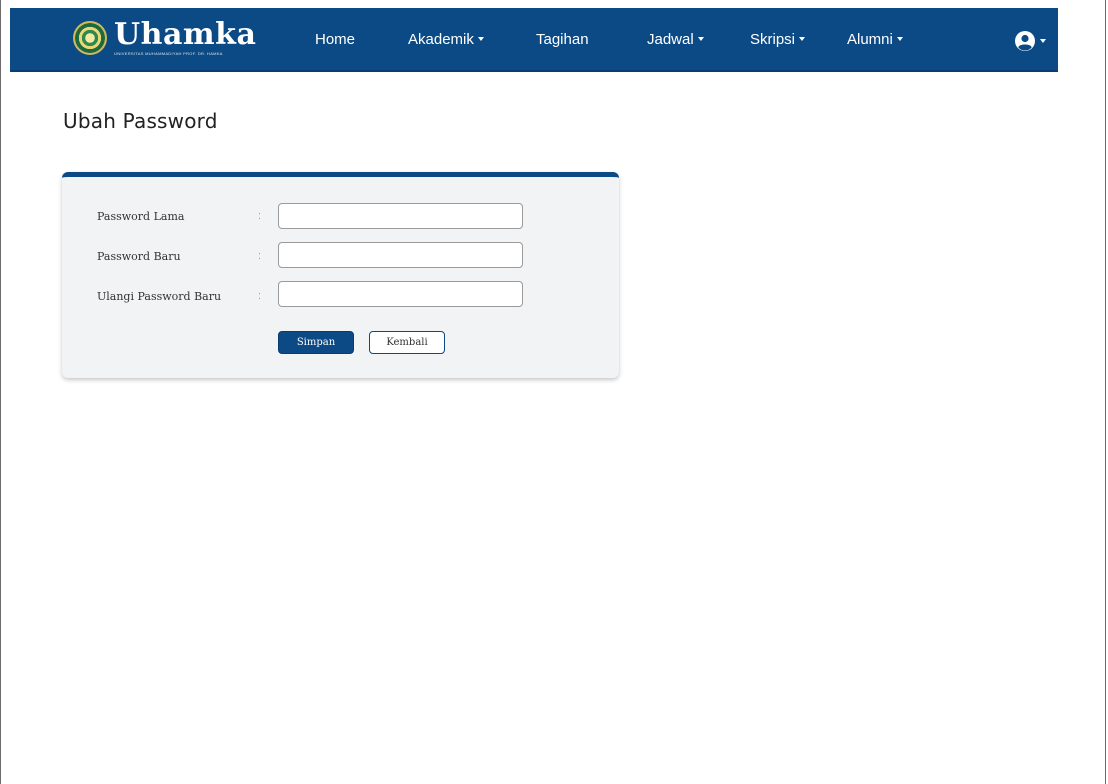 The image size is (1108, 784). I want to click on old-password-label: Password Lama, so click(141, 216).